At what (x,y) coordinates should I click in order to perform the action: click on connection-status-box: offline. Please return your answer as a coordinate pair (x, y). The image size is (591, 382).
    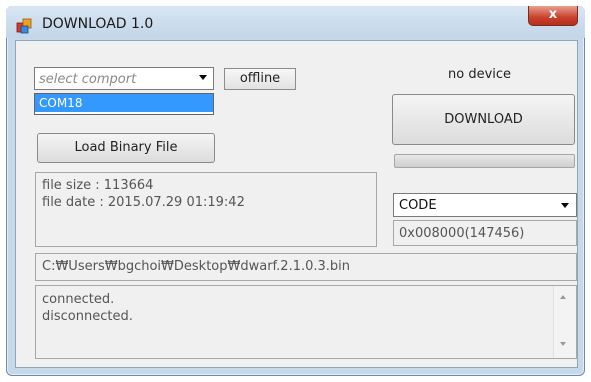
    Looking at the image, I should click on (260, 79).